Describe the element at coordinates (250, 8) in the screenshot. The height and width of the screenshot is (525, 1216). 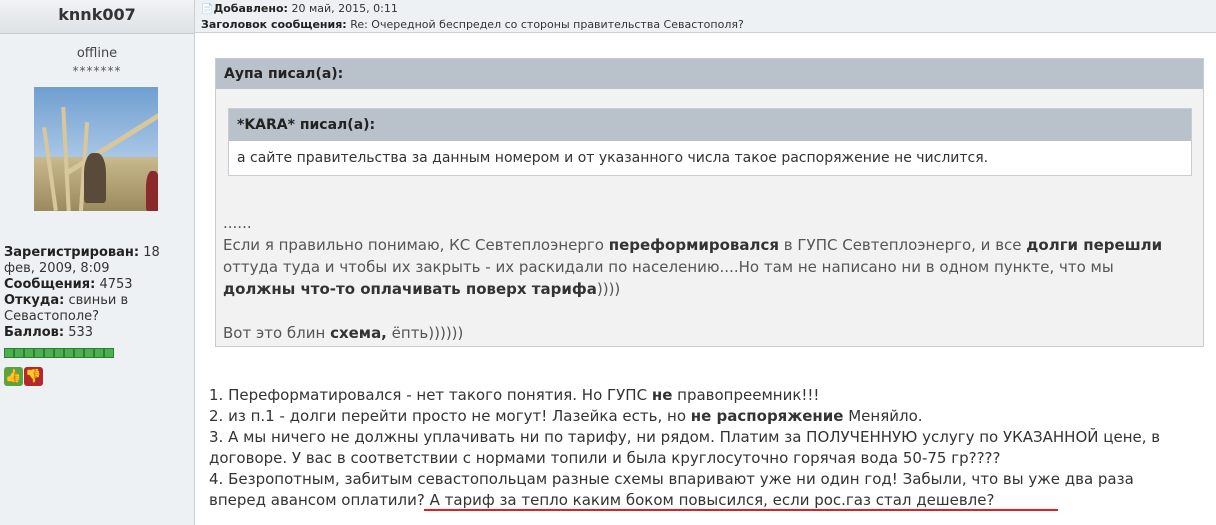
I see `added-label: Добавлено:` at that location.